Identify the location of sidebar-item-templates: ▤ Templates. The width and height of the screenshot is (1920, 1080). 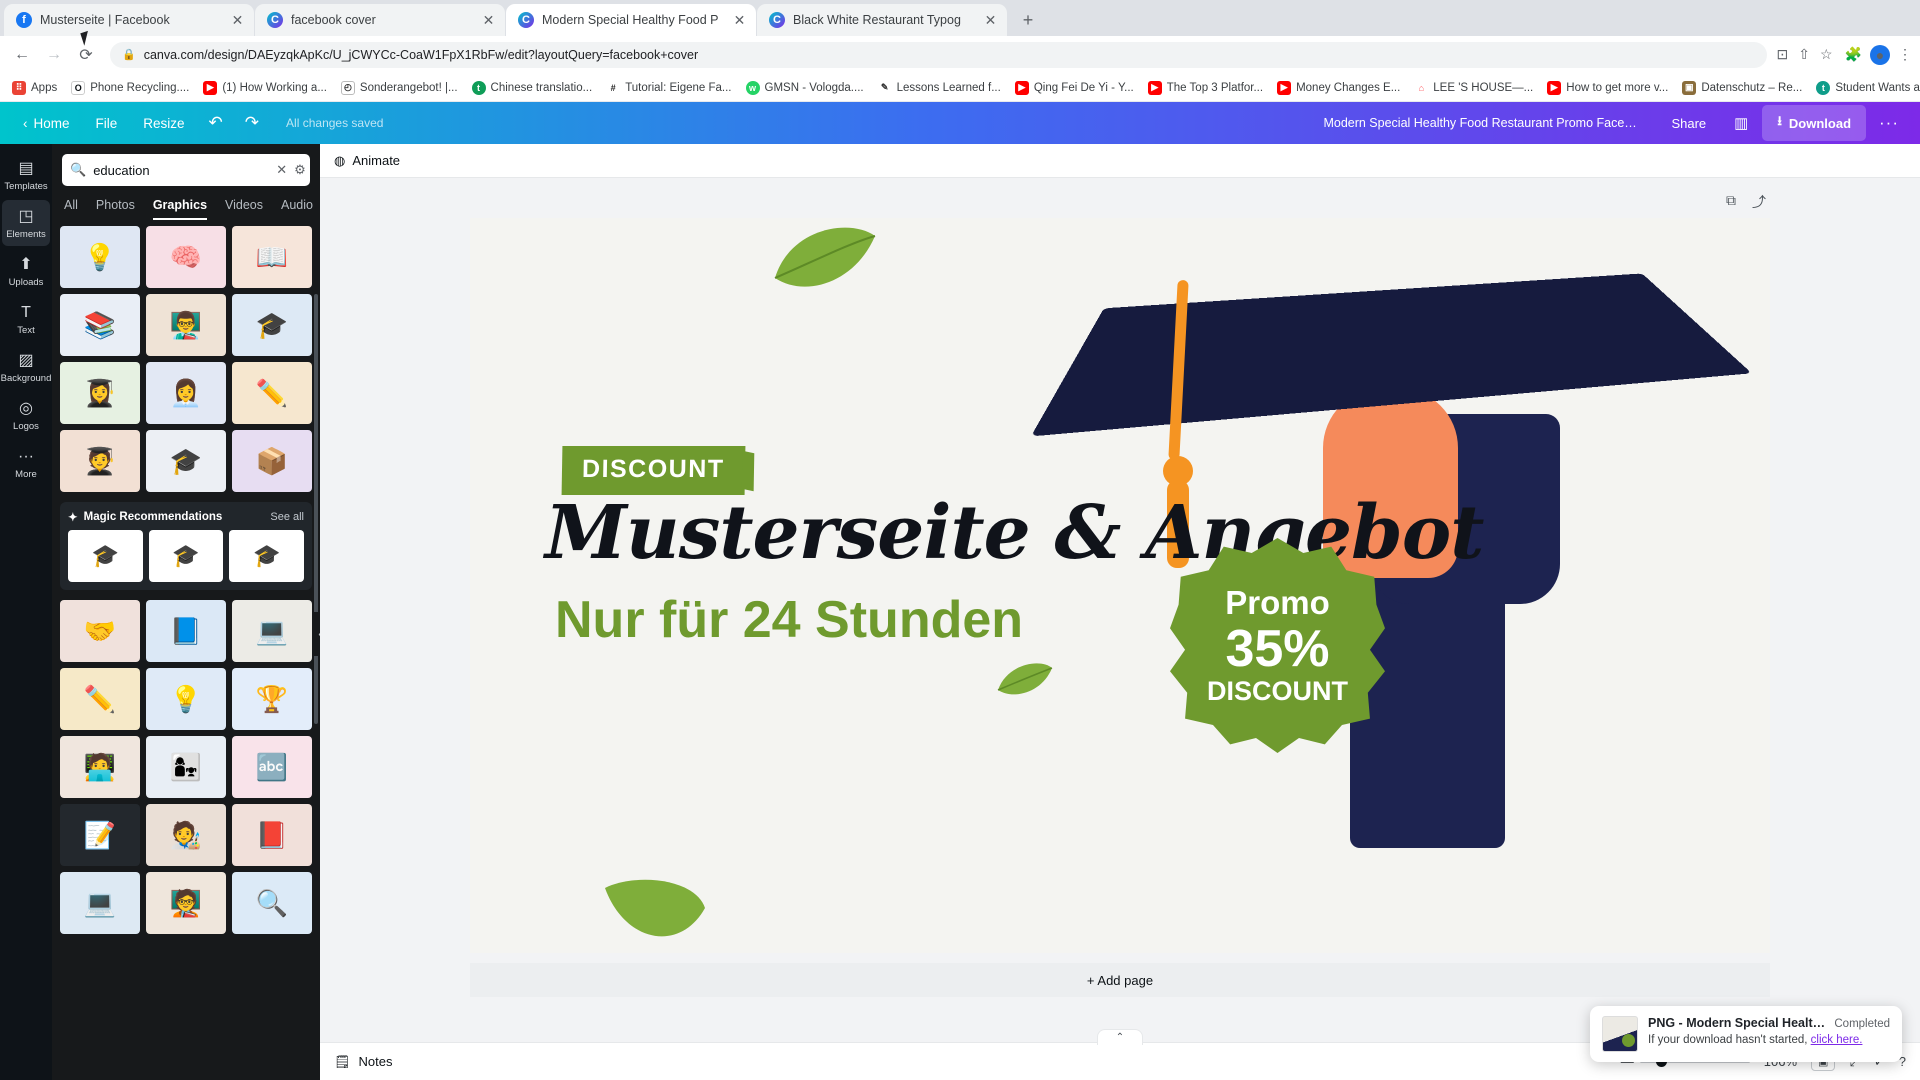
(26, 175).